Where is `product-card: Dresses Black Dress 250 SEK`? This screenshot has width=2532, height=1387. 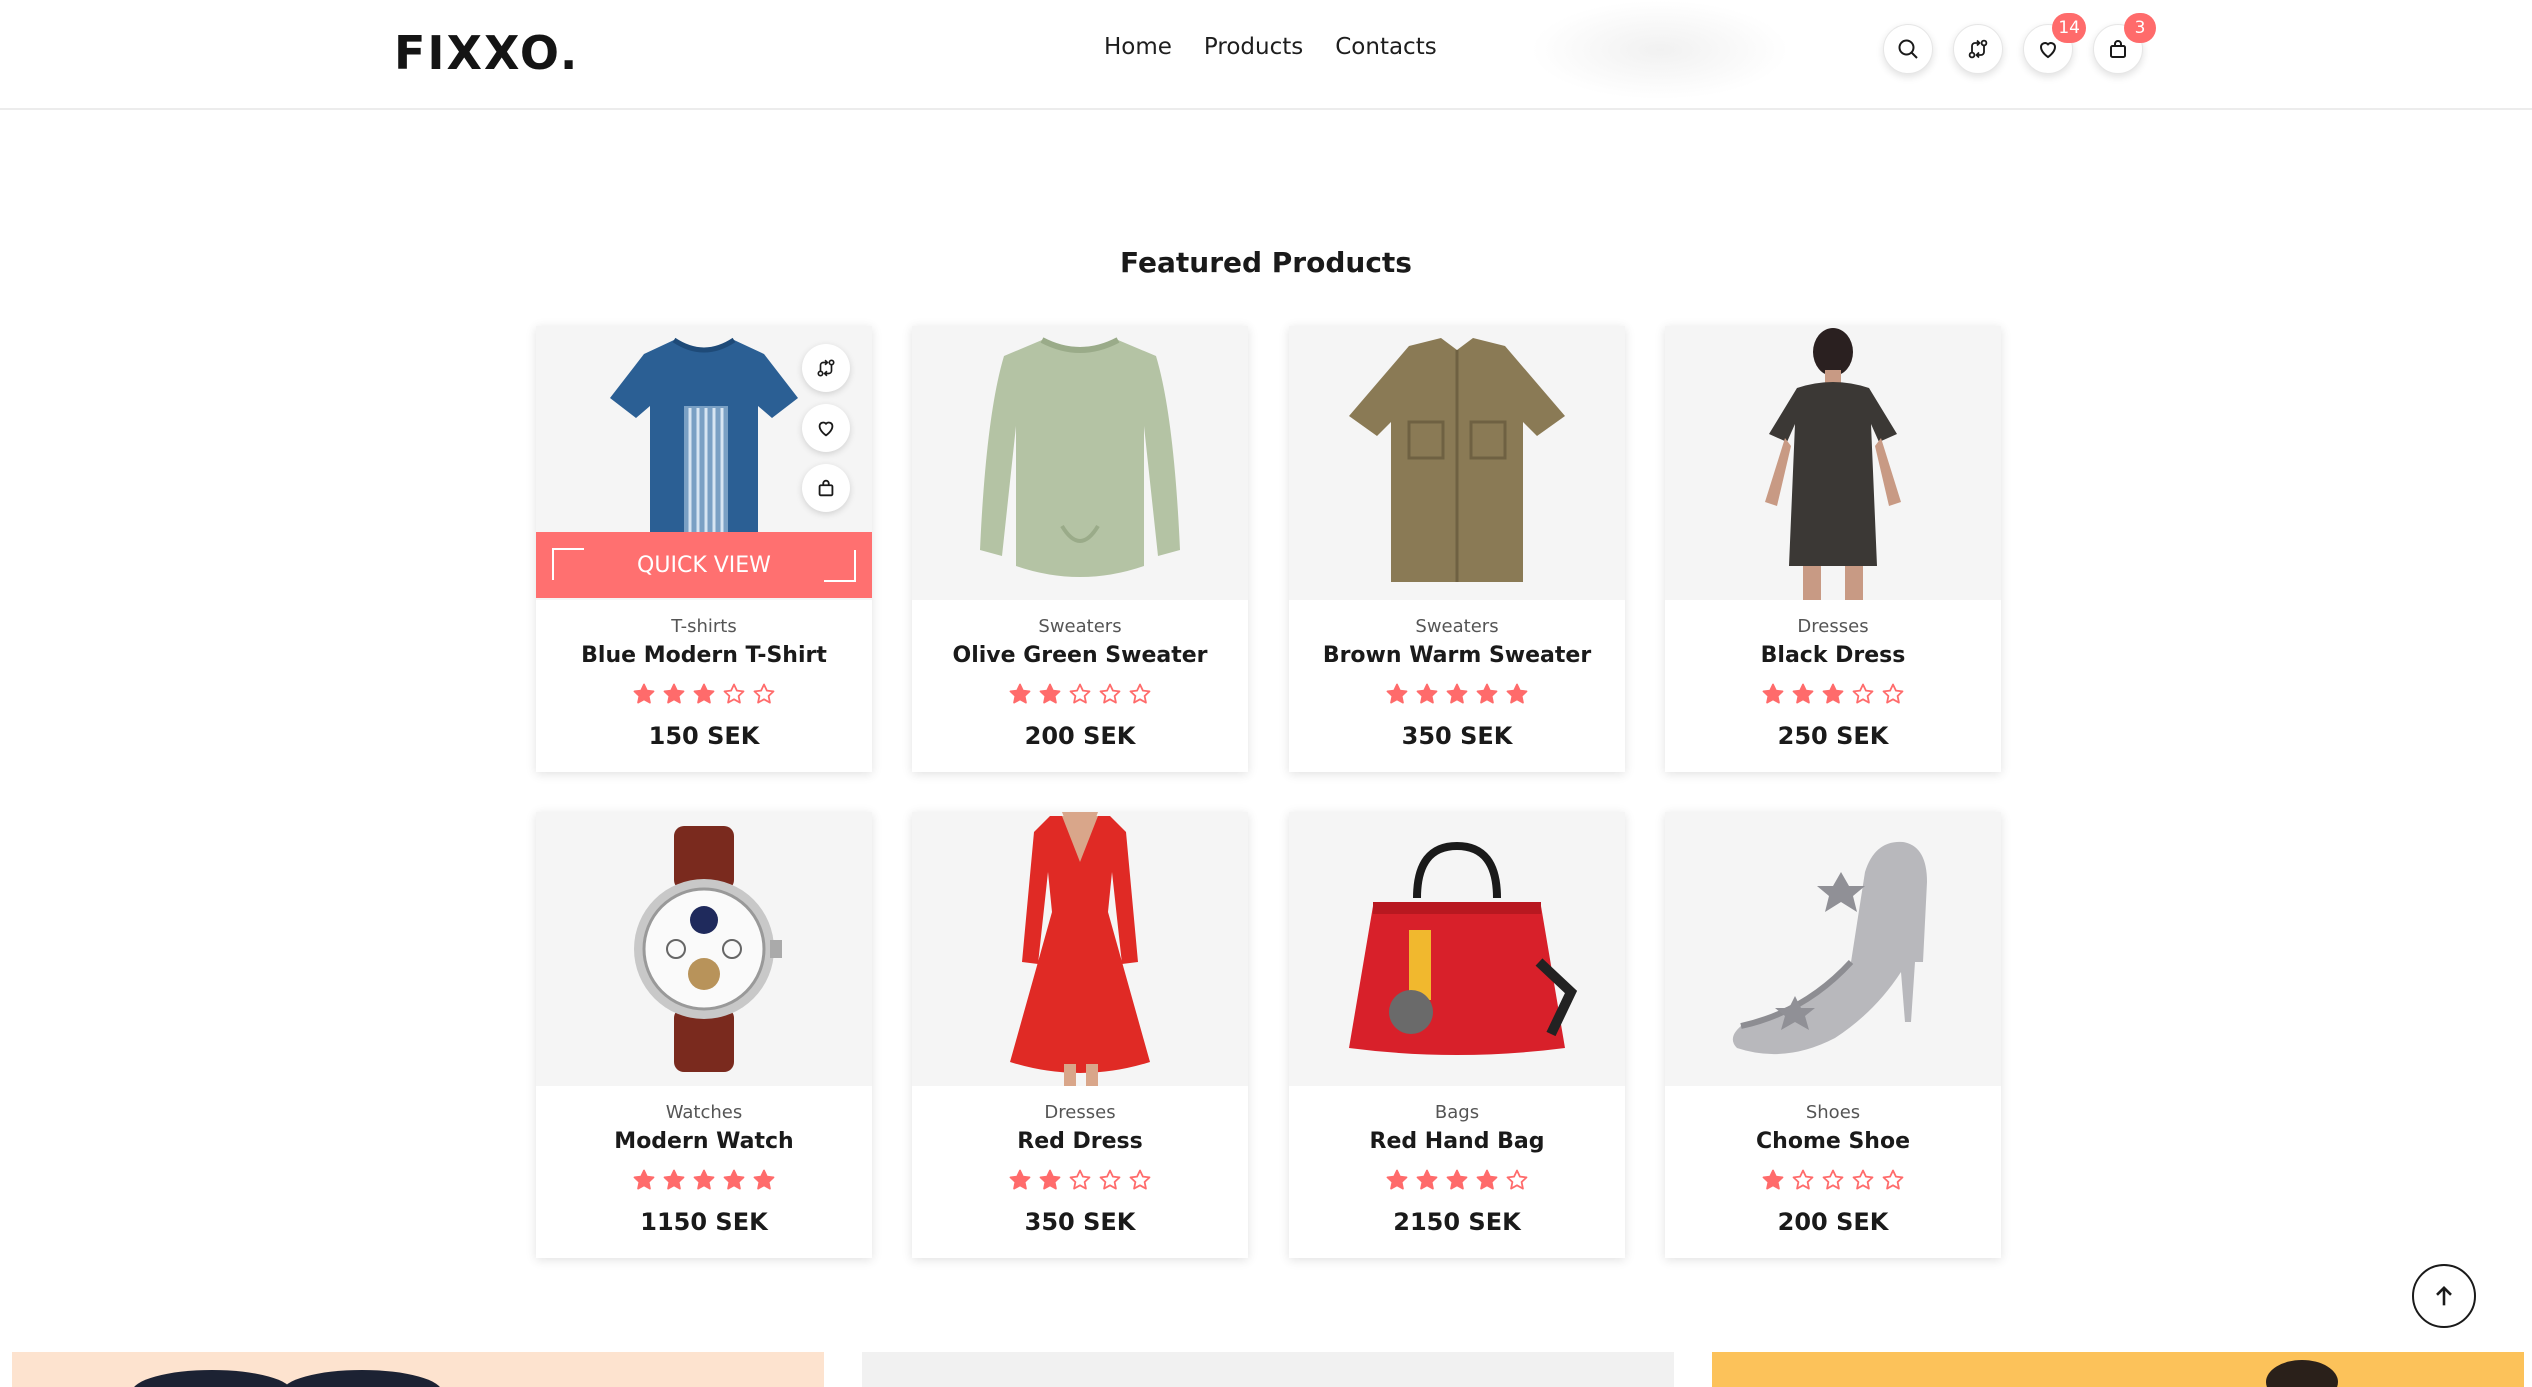 product-card: Dresses Black Dress 250 SEK is located at coordinates (1833, 549).